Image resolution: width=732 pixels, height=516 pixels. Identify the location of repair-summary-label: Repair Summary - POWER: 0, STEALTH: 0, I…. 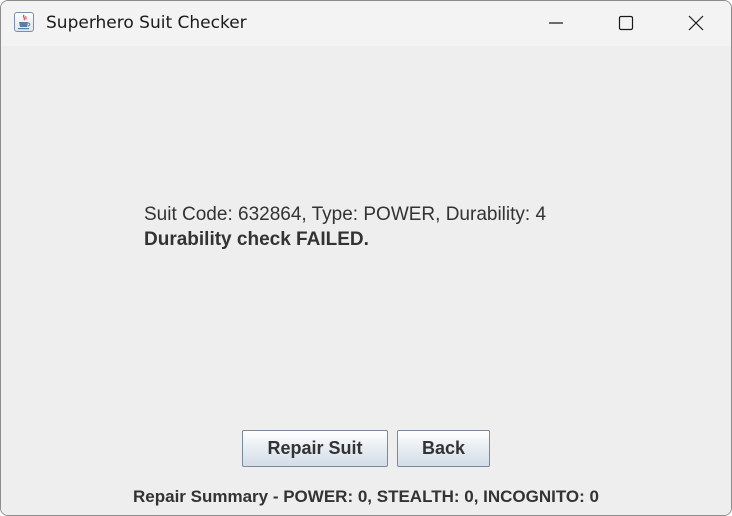
(366, 496).